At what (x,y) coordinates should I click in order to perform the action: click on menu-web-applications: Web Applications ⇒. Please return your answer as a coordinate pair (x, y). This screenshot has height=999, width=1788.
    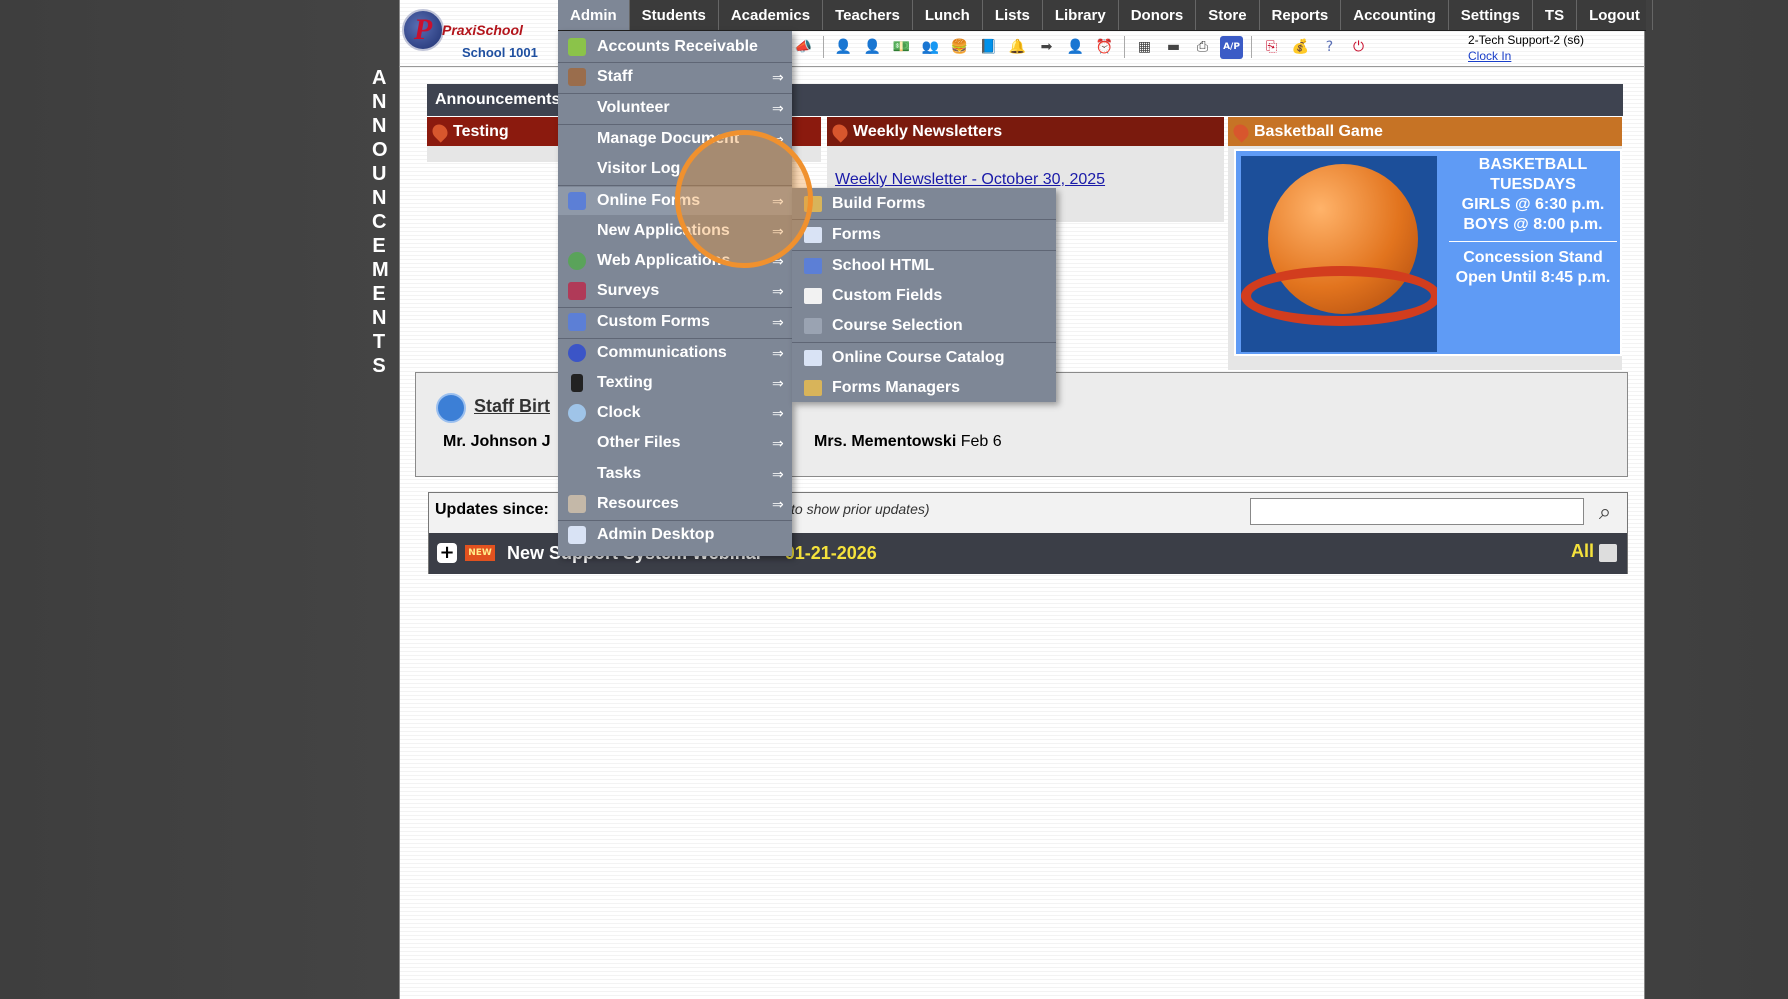
    Looking at the image, I should click on (675, 261).